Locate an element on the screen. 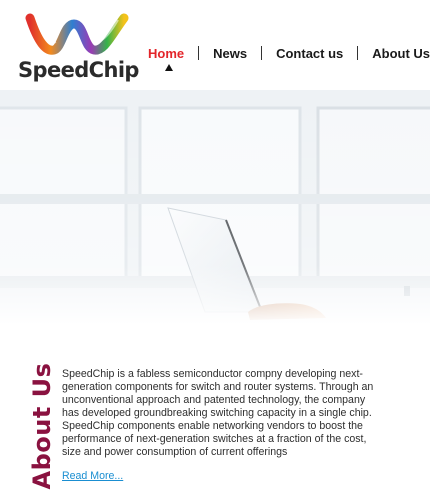 The height and width of the screenshot is (500, 430). logo-mark-icon is located at coordinates (77, 34).